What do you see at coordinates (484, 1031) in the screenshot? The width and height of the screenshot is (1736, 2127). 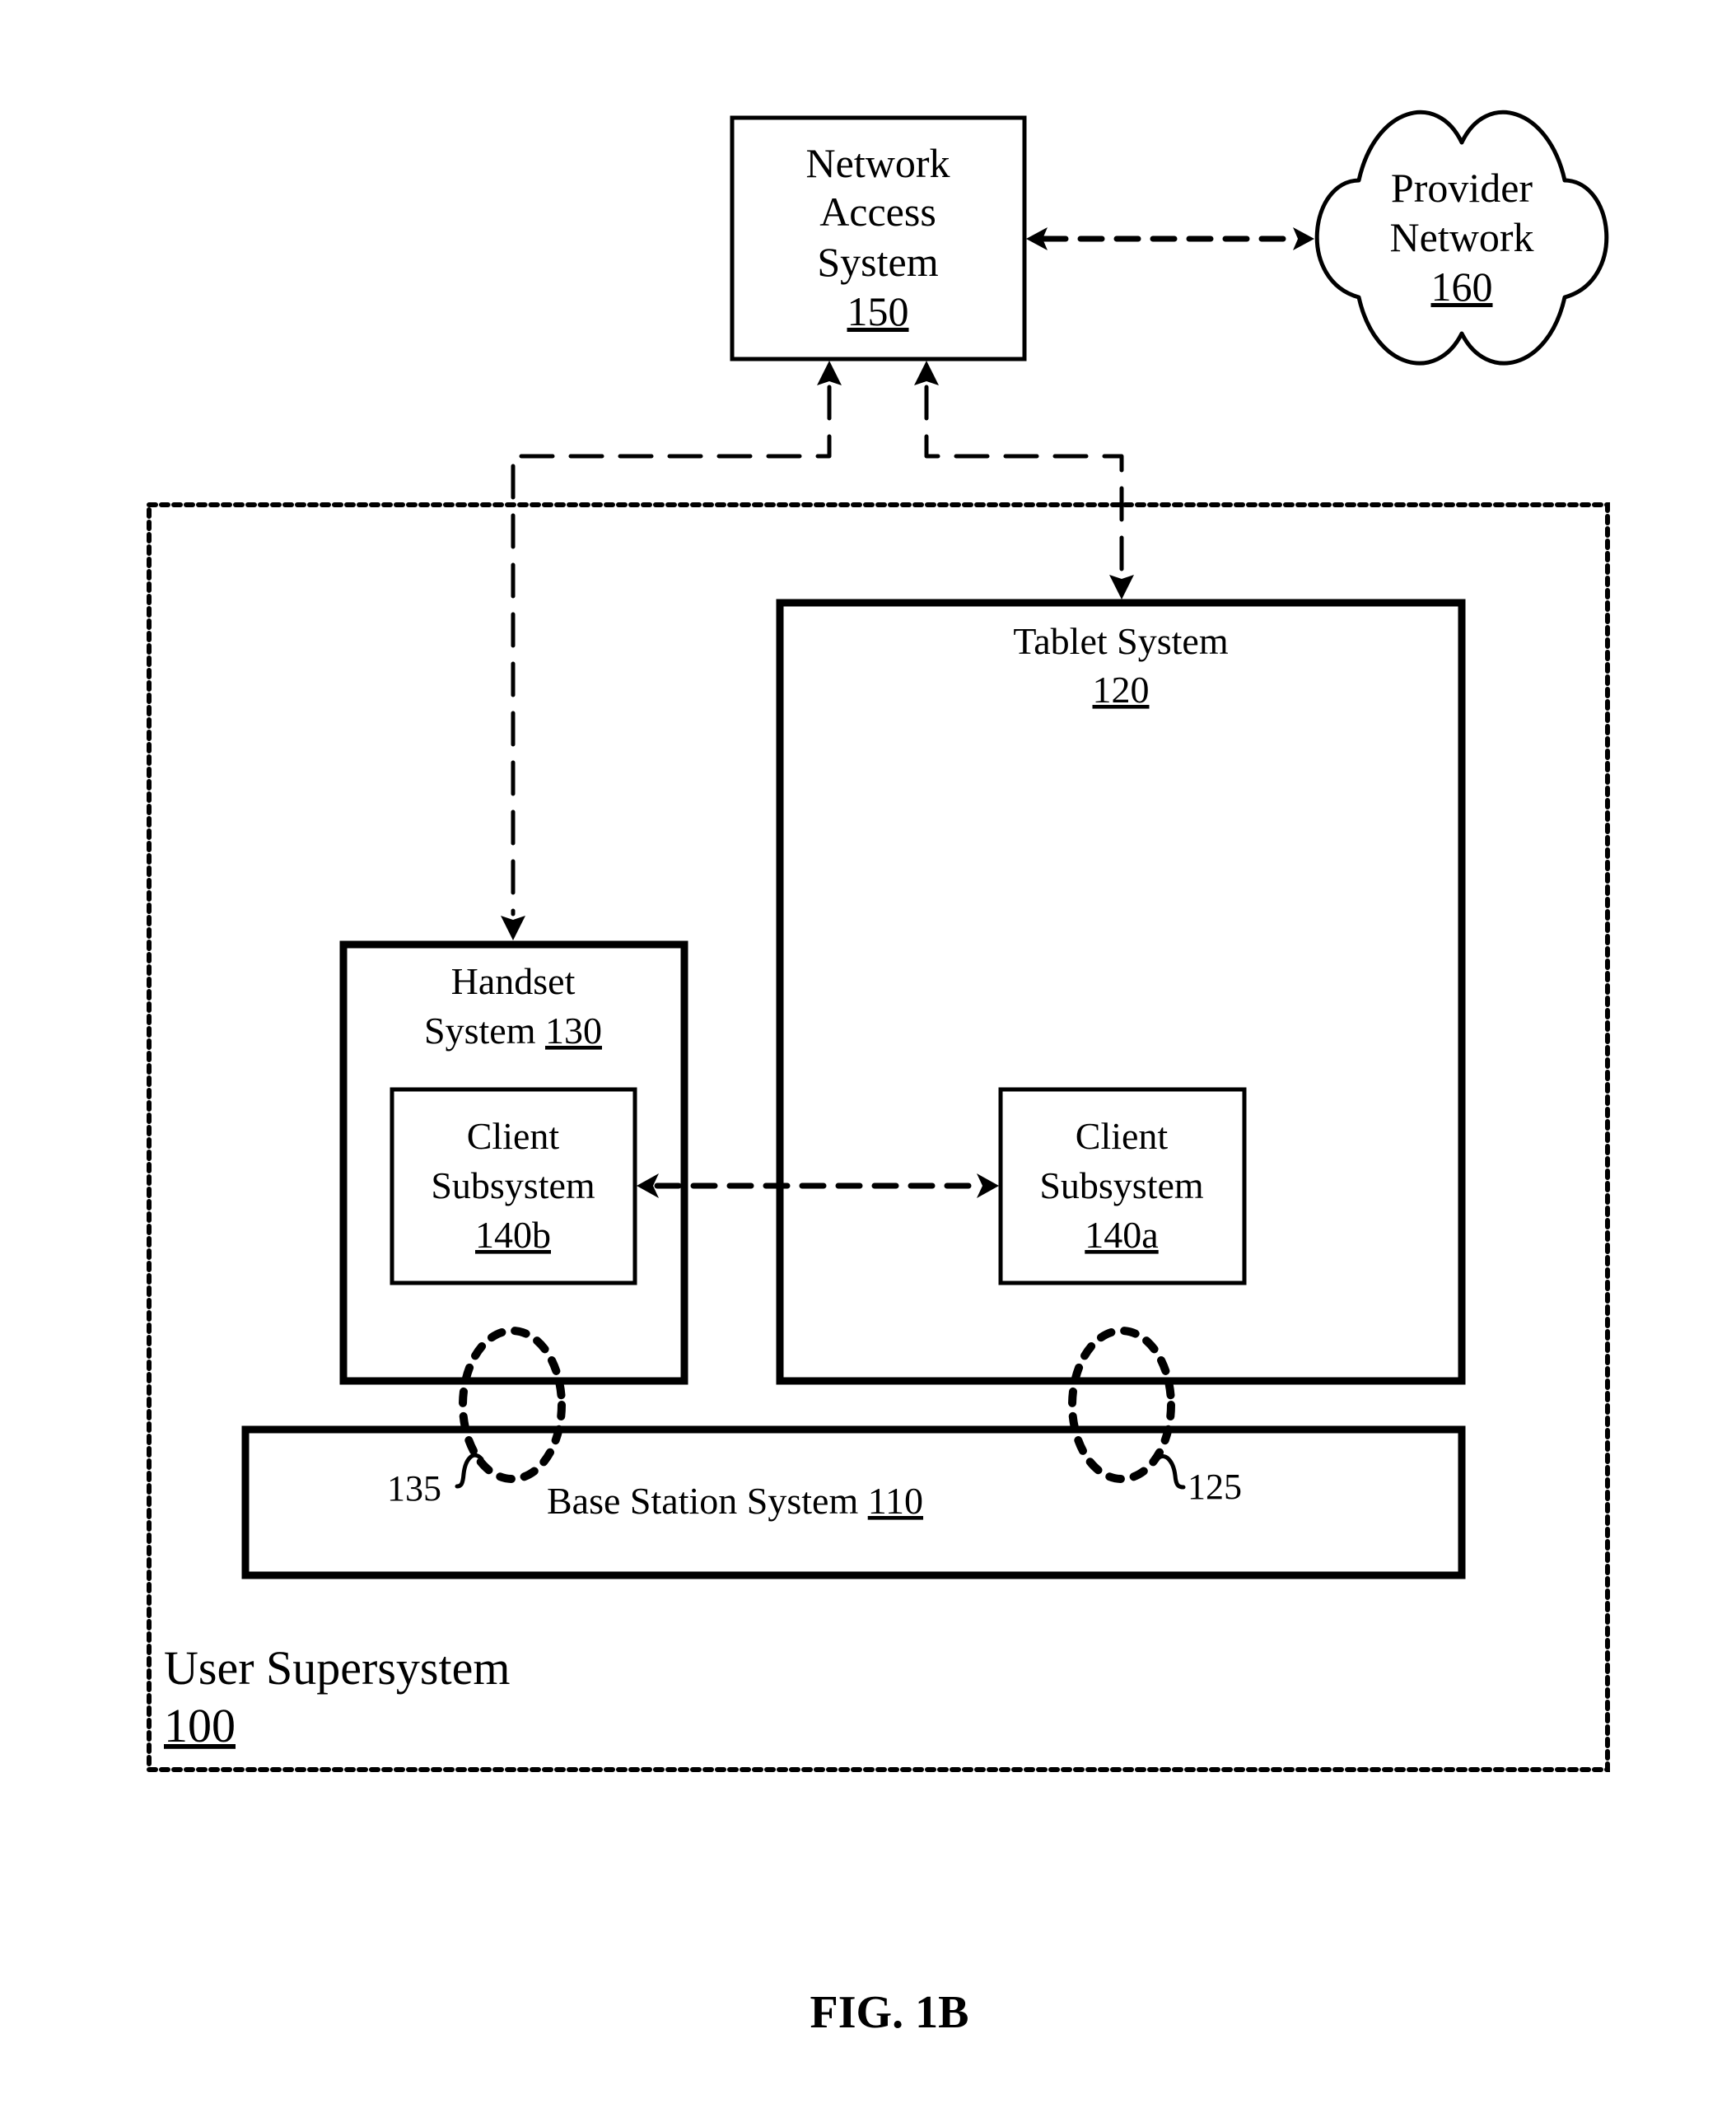 I see `handset-system-word: System` at bounding box center [484, 1031].